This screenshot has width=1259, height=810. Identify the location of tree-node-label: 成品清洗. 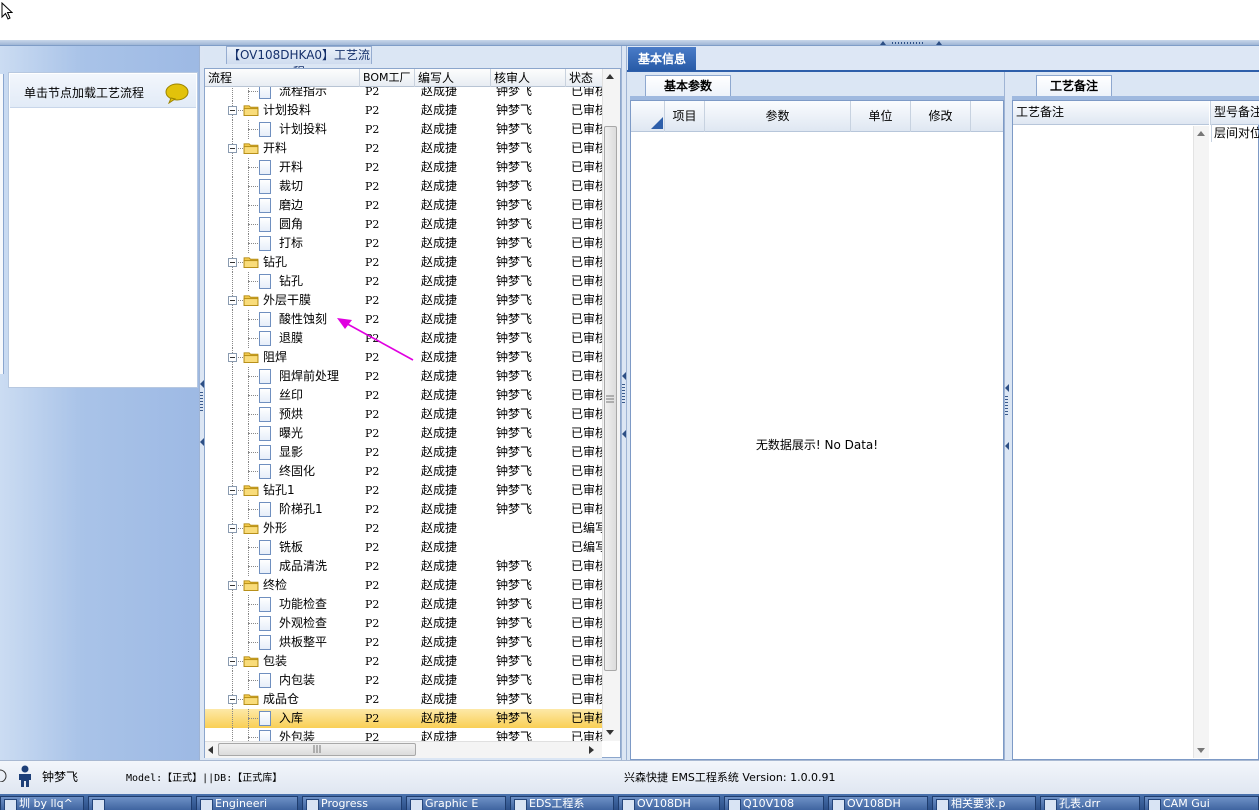
(303, 566).